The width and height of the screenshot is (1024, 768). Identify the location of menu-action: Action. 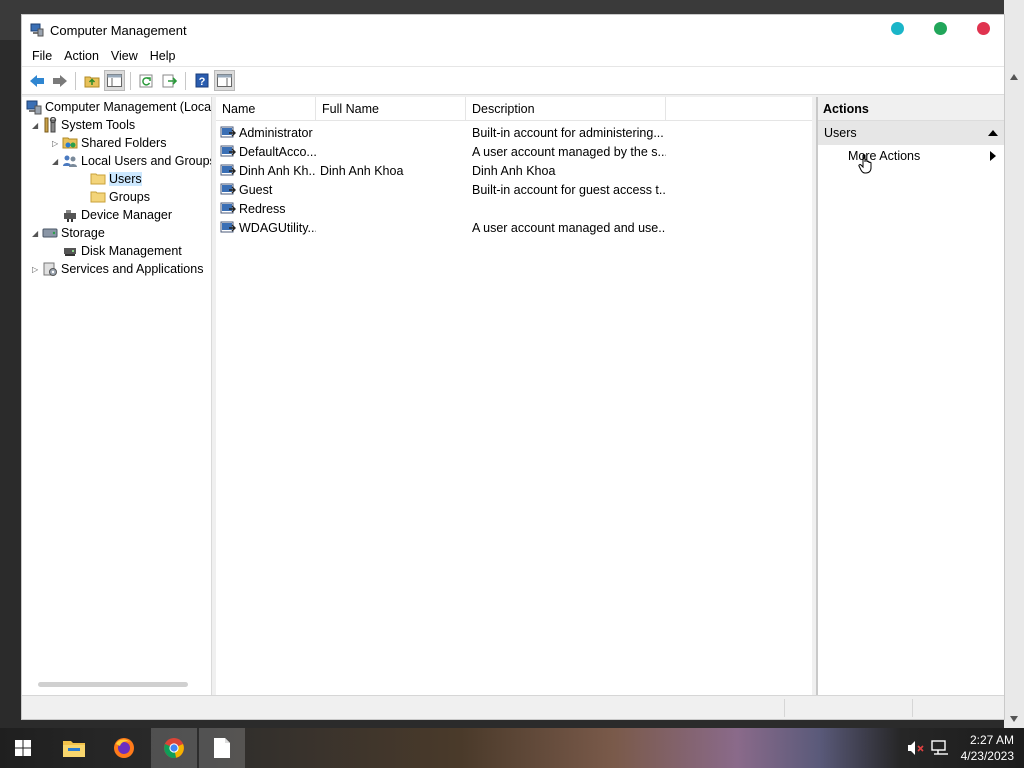
(81, 56).